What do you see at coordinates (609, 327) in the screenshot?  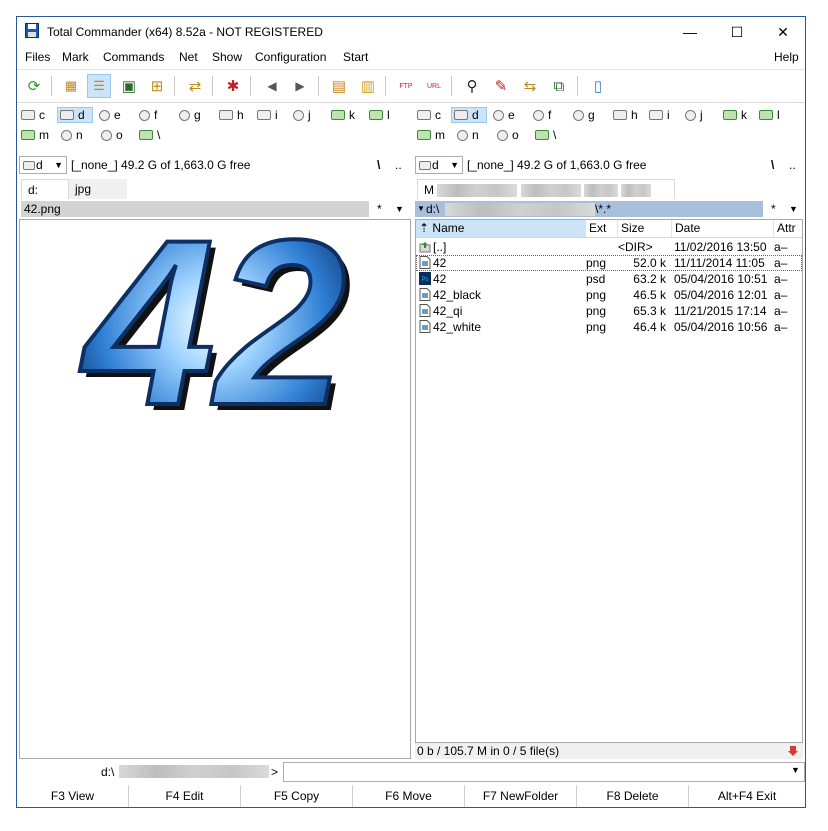 I see `file-row: 42_white png 46.4 k 05/04/2016 10:56 a–` at bounding box center [609, 327].